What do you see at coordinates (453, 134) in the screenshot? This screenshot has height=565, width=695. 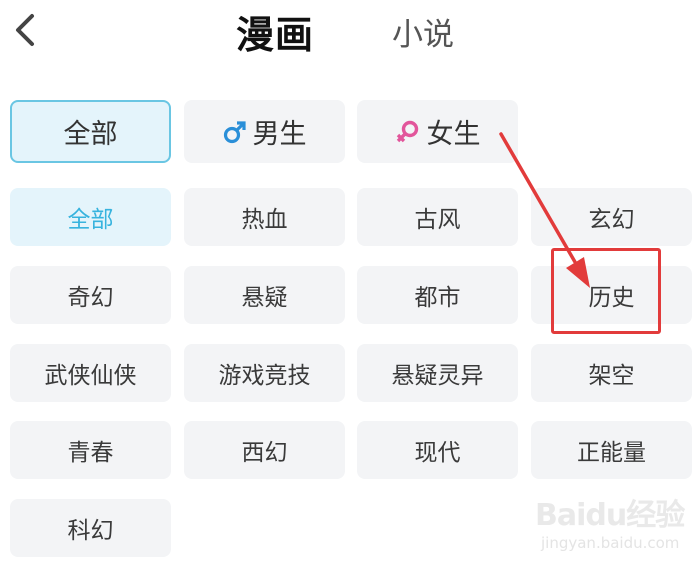 I see `gender-female-label: 女生` at bounding box center [453, 134].